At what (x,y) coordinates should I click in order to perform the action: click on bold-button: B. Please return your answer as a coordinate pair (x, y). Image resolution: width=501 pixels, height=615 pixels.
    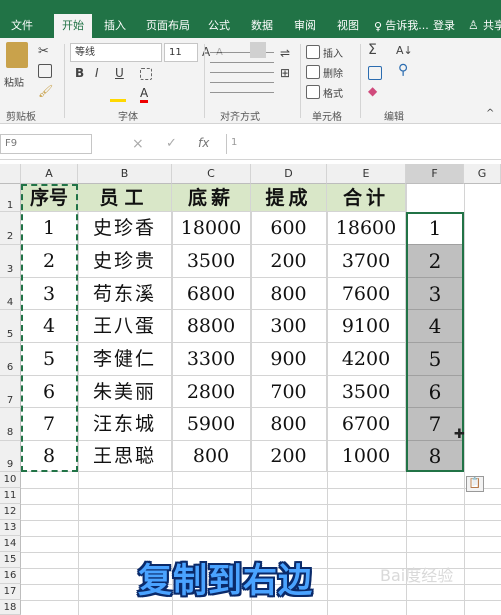
    Looking at the image, I should click on (79, 73).